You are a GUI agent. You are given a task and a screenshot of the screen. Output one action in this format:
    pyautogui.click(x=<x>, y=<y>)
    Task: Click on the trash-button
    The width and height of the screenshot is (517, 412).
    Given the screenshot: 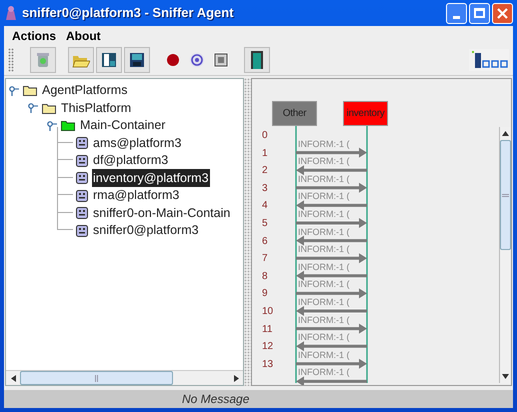 What is the action you would take?
    pyautogui.click(x=43, y=60)
    